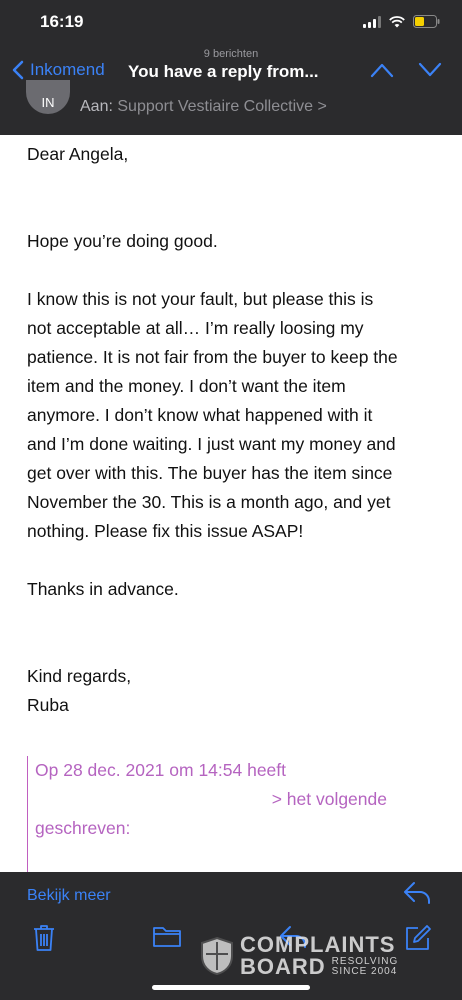  Describe the element at coordinates (96, 106) in the screenshot. I see `to-label: Aan:` at that location.